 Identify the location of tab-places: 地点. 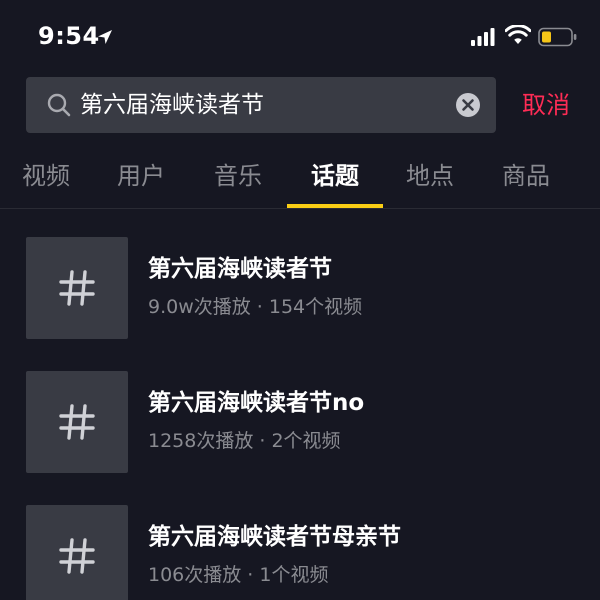
(430, 176).